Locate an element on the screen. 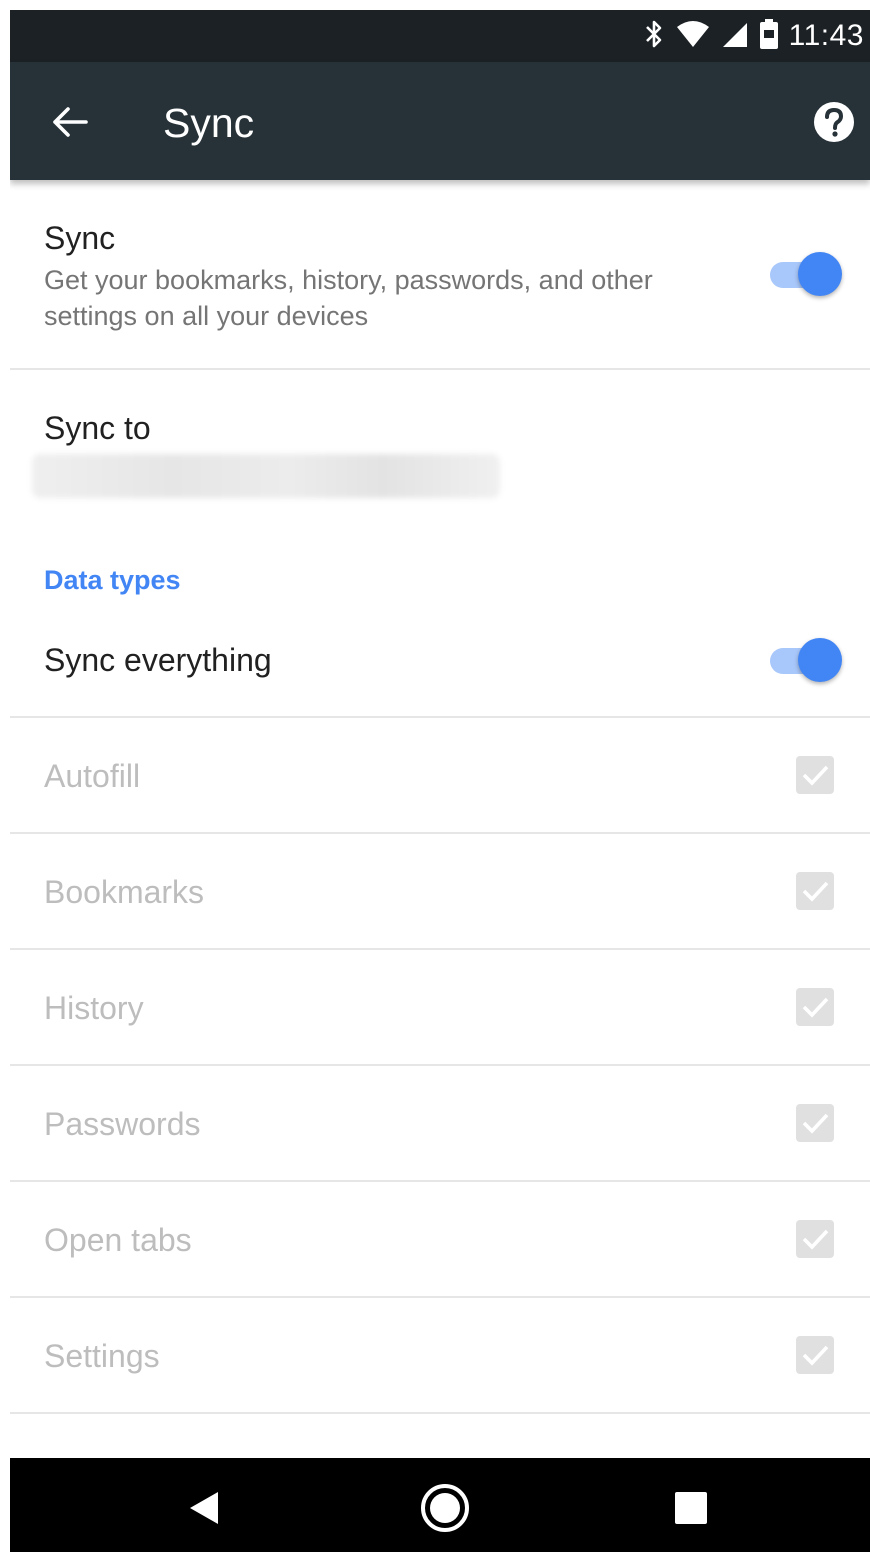 The width and height of the screenshot is (870, 1552). system-nav-bar is located at coordinates (440, 1505).